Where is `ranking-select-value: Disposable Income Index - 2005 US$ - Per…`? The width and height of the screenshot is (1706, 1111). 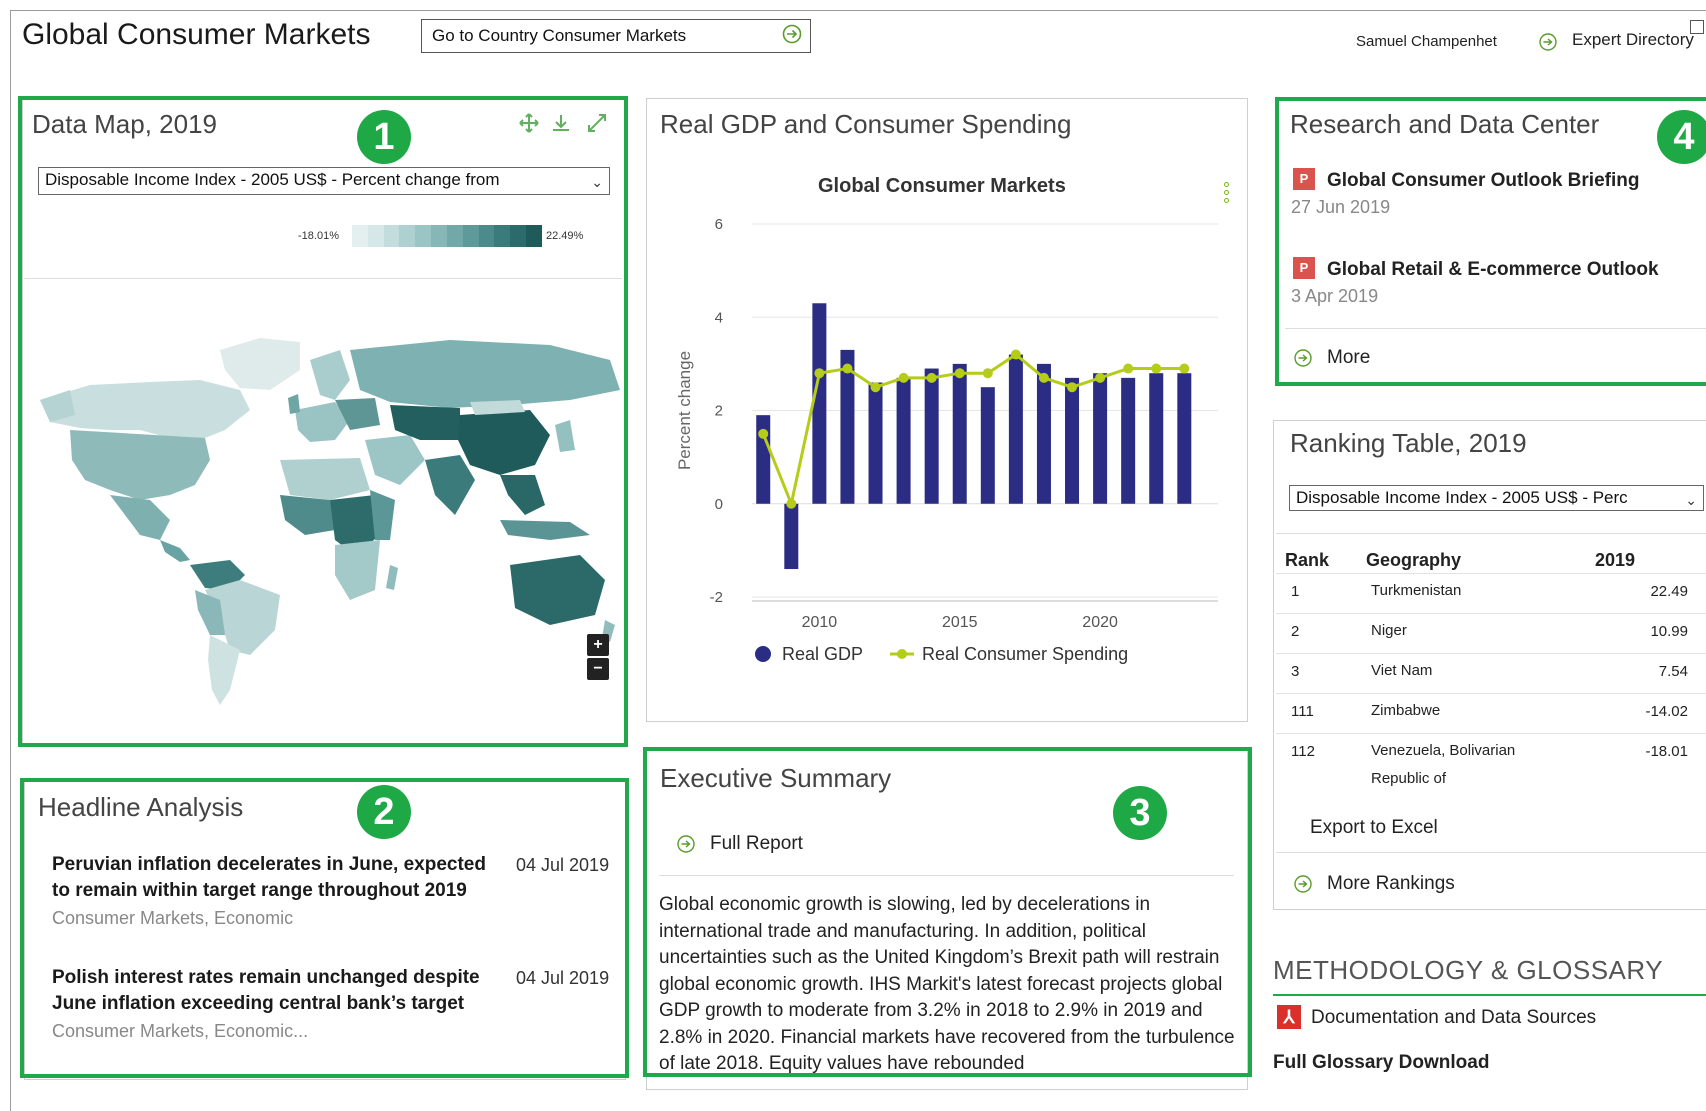
ranking-select-value: Disposable Income Index - 2005 US$ - Per… is located at coordinates (1462, 497).